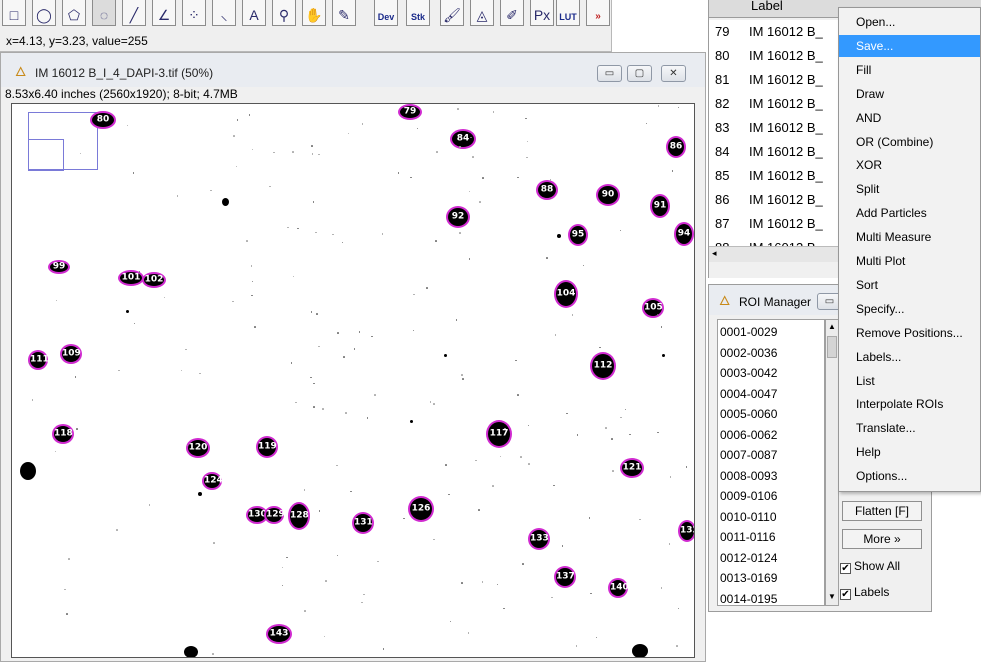 The height and width of the screenshot is (662, 981). I want to click on more-tools: », so click(598, 13).